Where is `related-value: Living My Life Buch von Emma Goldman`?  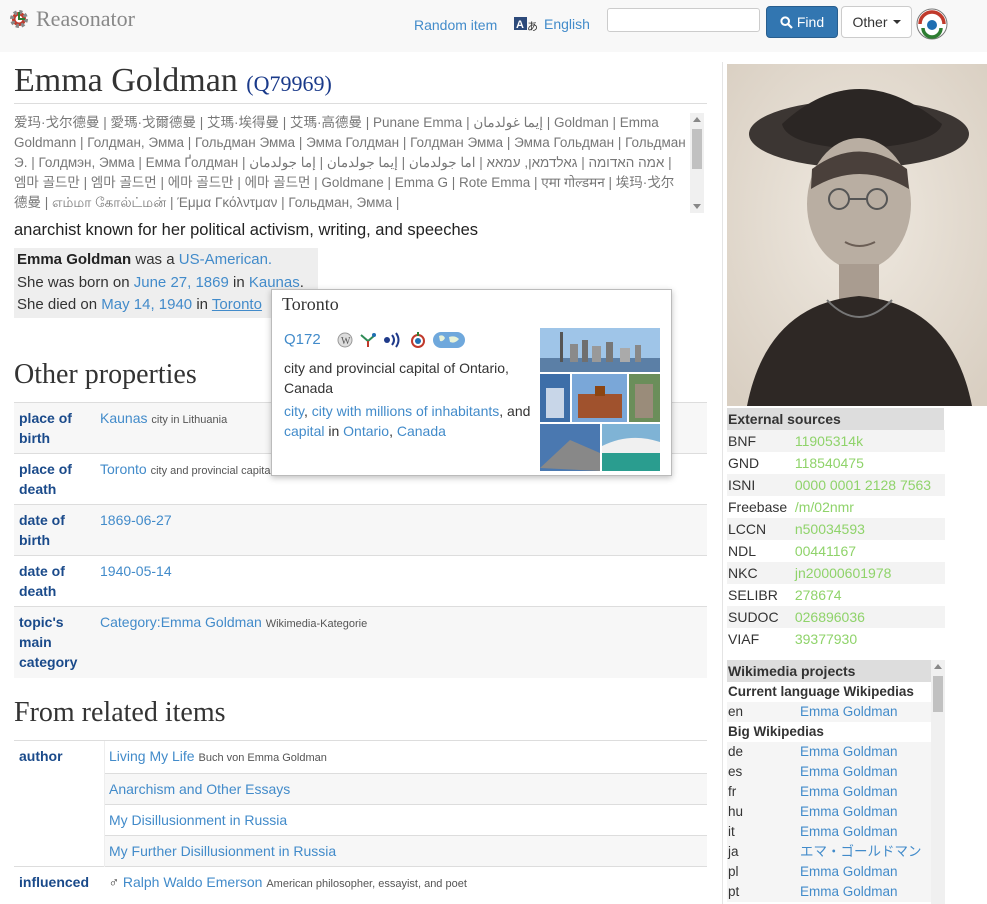
related-value: Living My Life Buch von Emma Goldman is located at coordinates (405, 757).